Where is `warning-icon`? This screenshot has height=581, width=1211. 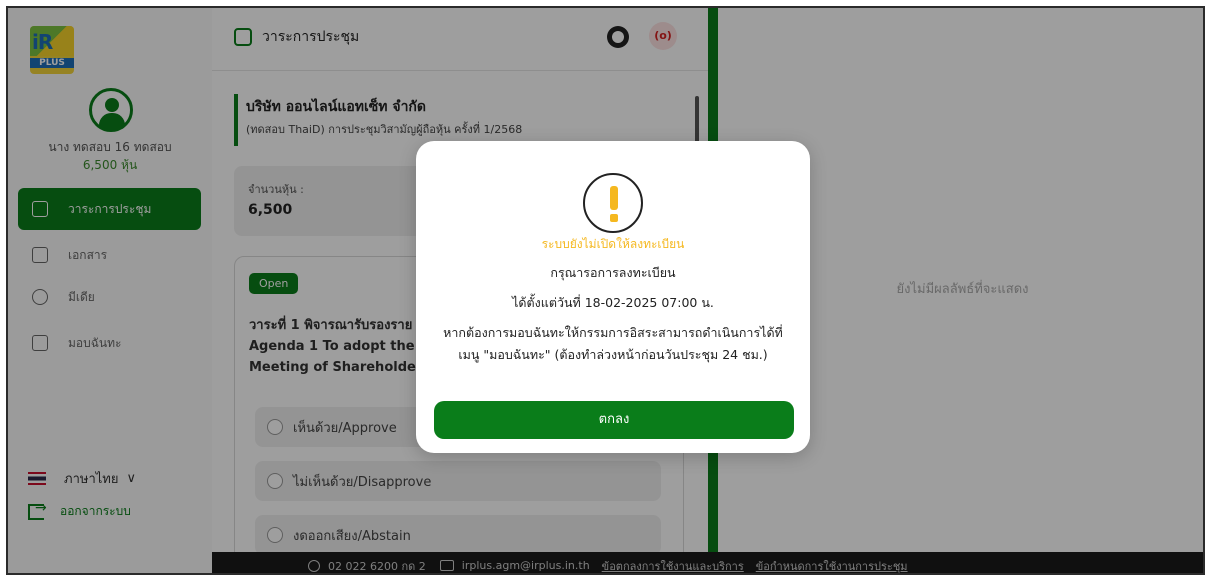 warning-icon is located at coordinates (613, 203).